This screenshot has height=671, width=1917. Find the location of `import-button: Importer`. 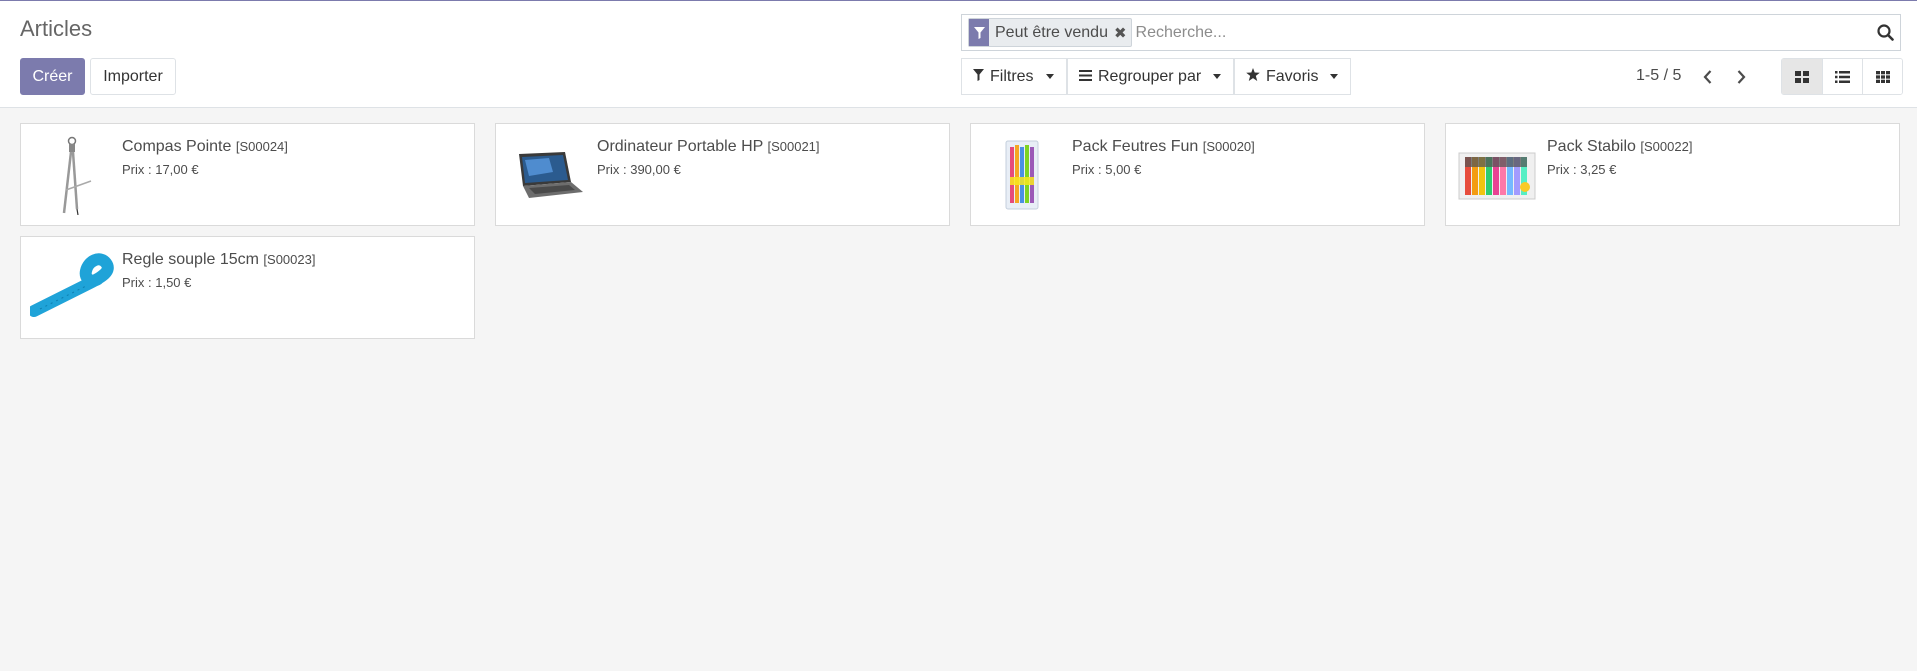

import-button: Importer is located at coordinates (133, 76).